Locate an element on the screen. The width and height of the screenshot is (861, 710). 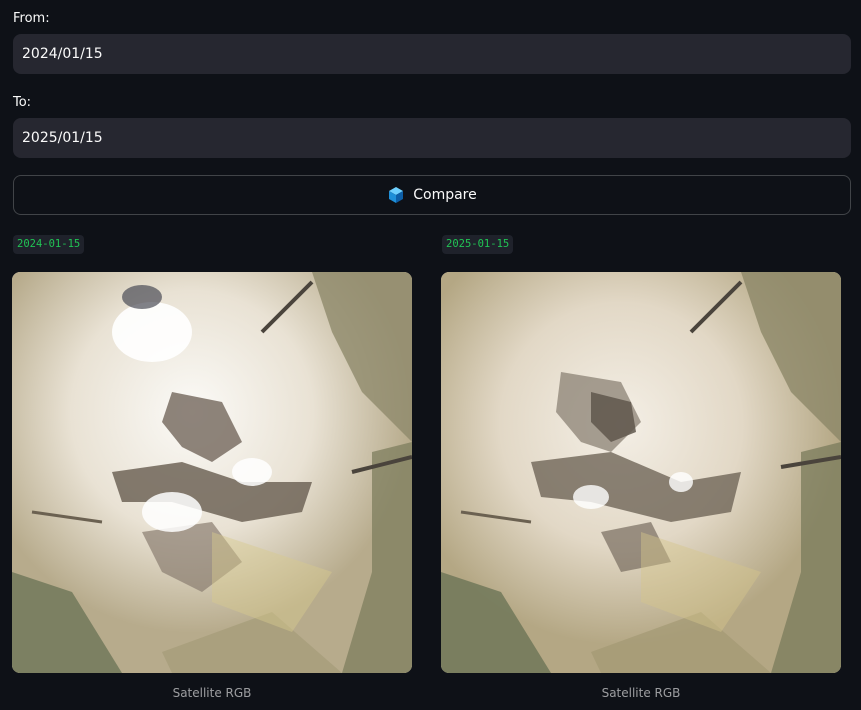
from-label: From: is located at coordinates (31, 18).